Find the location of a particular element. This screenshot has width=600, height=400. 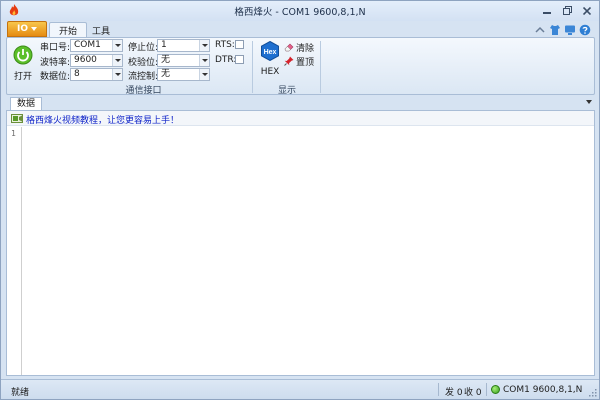

minimize-icon is located at coordinates (547, 12).